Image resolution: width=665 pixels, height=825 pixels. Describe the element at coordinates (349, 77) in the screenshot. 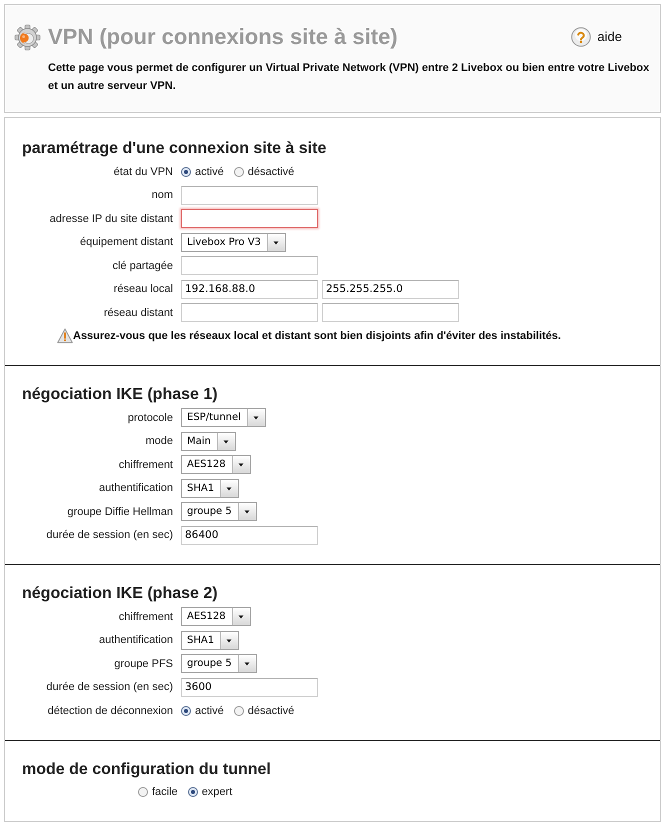

I see `page-description: Cette page vous permet de configurer un Virtual Private Network (VPN) entre 2 Livebox ou bien entre votre Livebox et un autre serveur VPN.` at that location.